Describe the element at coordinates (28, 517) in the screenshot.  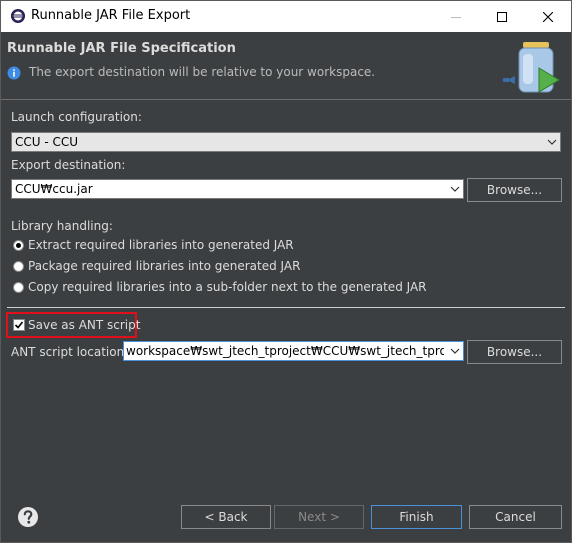
I see `help-icon` at that location.